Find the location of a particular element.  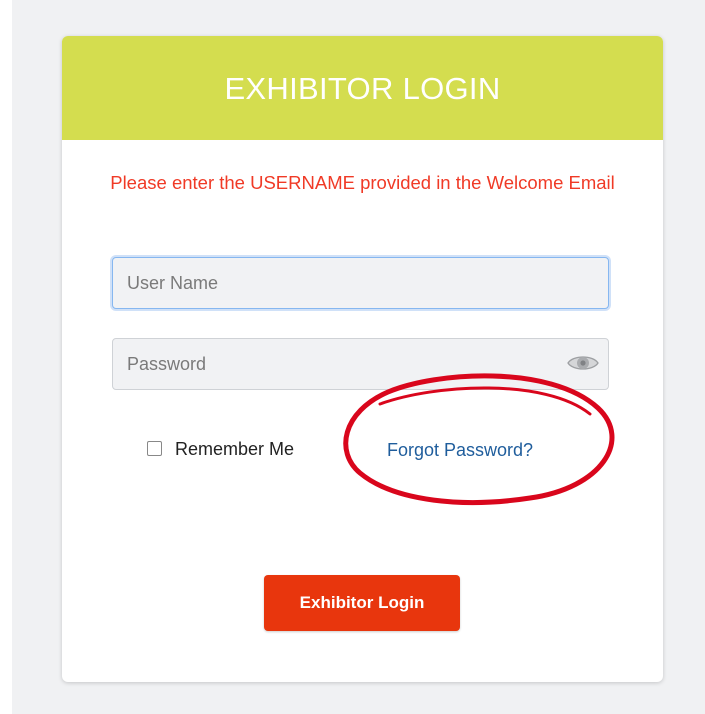

eye-icon is located at coordinates (583, 363).